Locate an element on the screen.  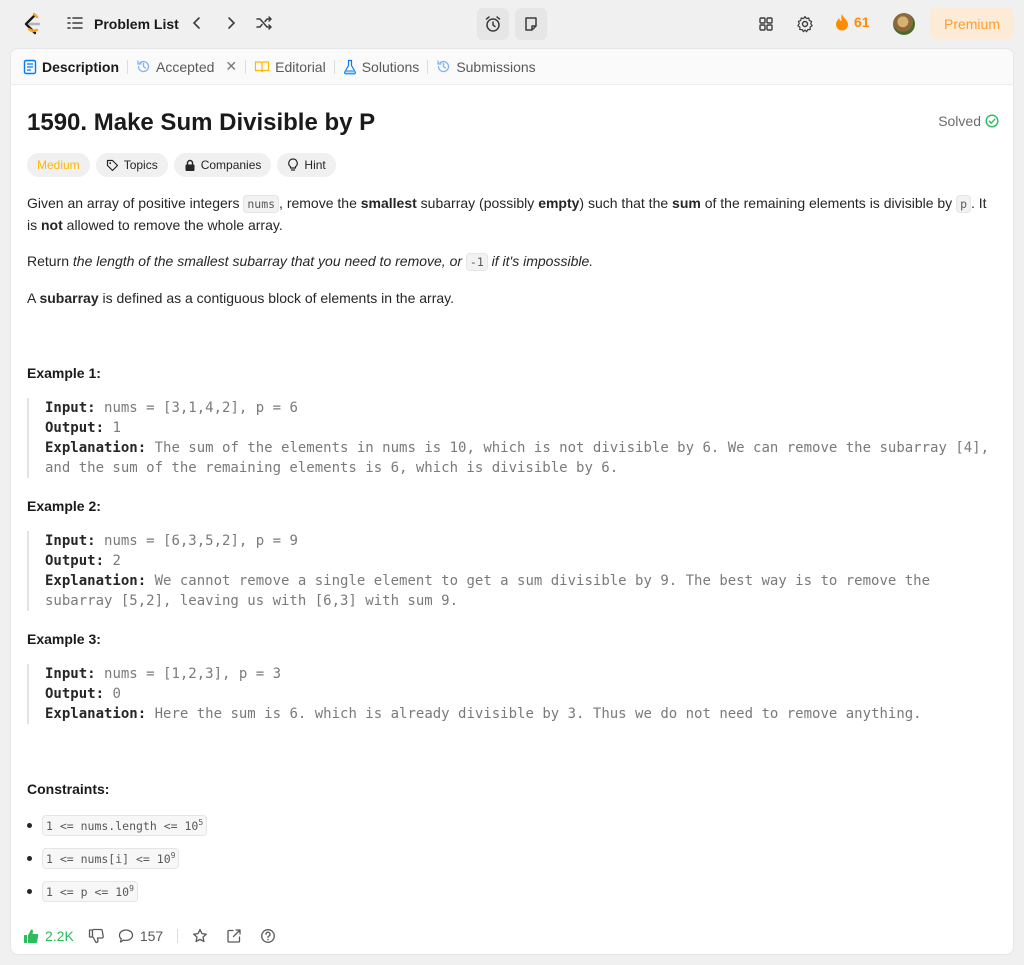
thumbs-down-icon is located at coordinates (96, 936).